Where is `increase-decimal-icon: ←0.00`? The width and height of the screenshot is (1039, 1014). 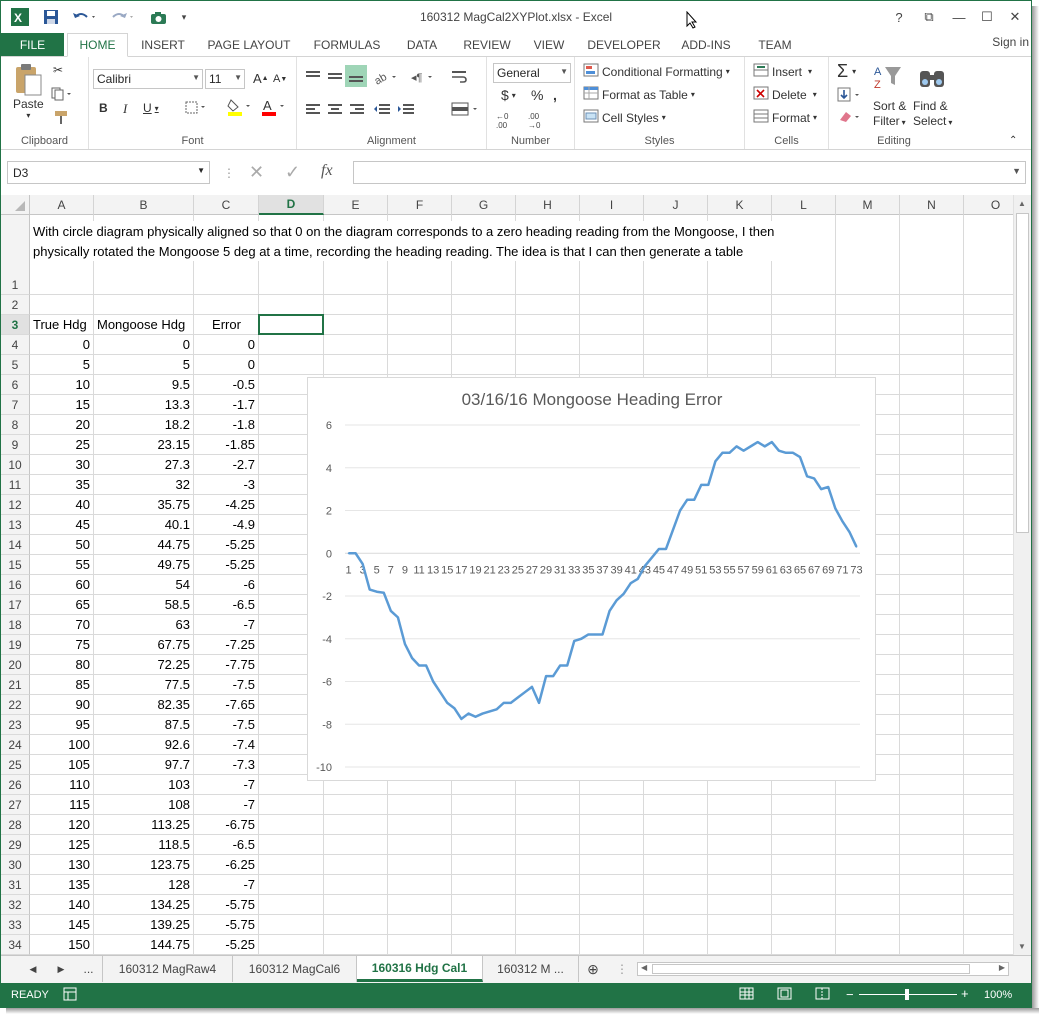 increase-decimal-icon: ←0.00 is located at coordinates (507, 120).